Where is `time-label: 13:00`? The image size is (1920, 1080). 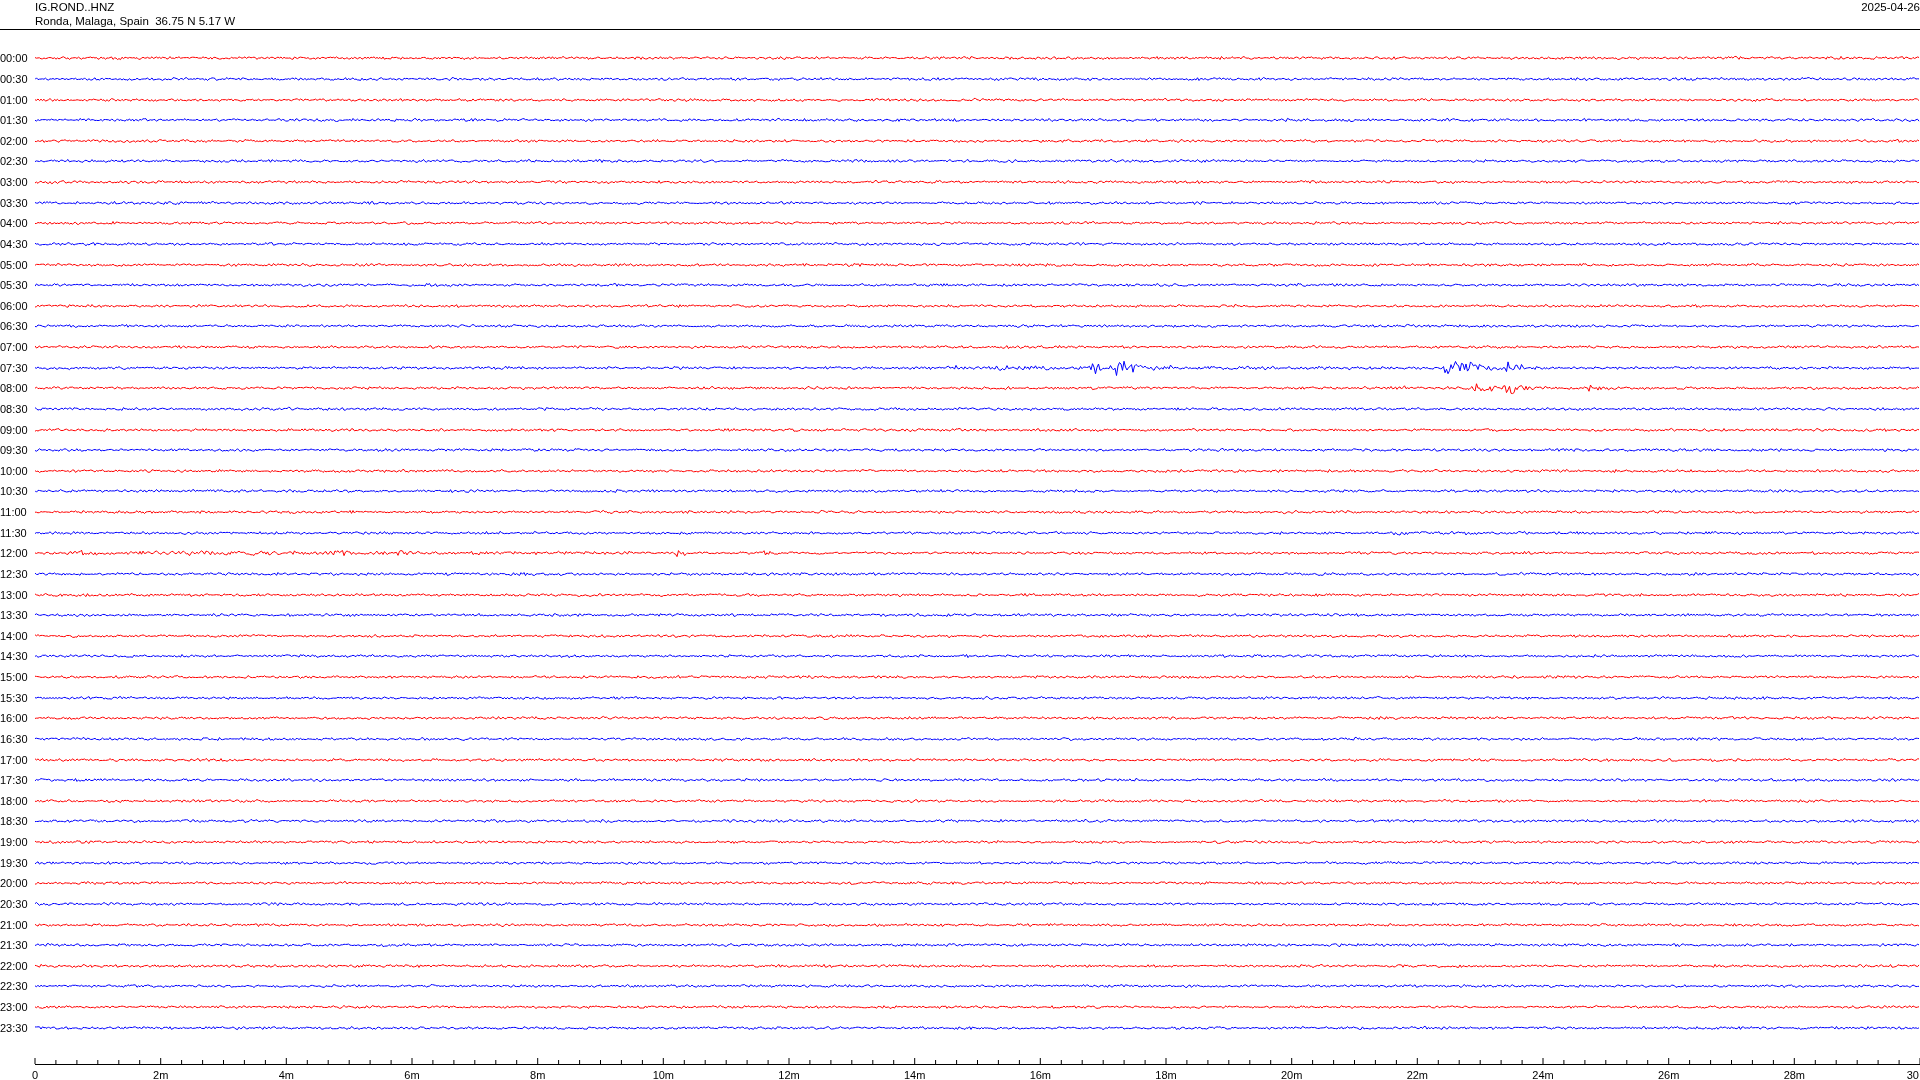
time-label: 13:00 is located at coordinates (14, 594).